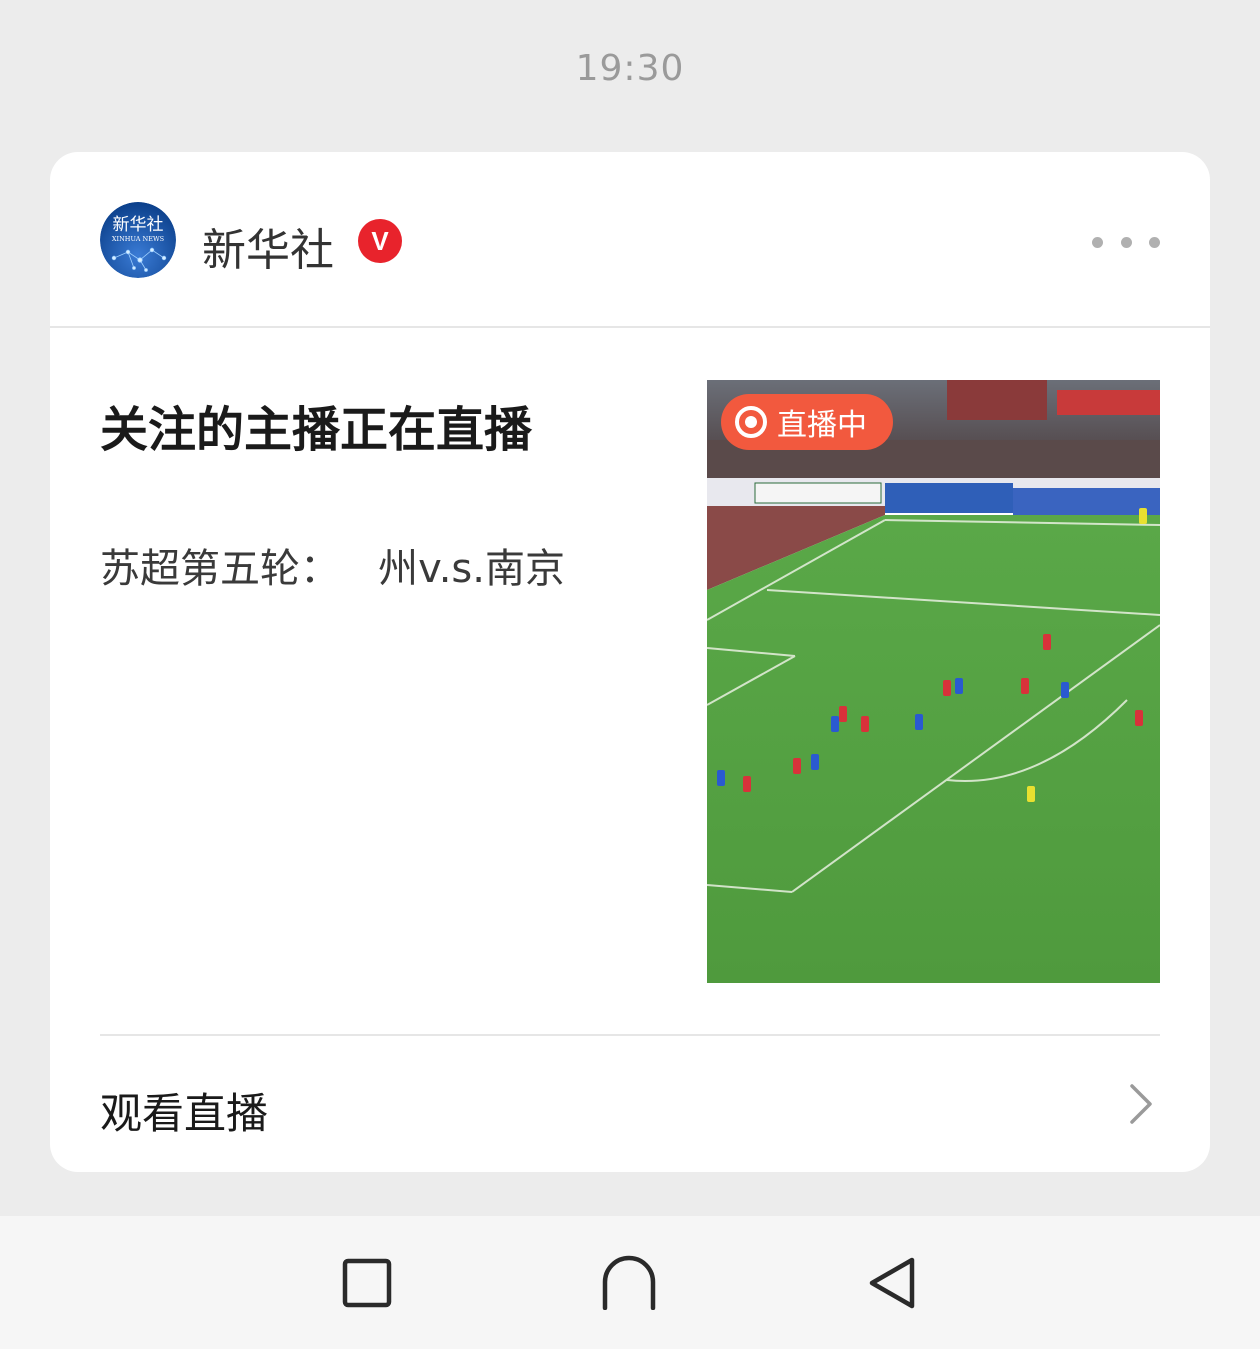 The image size is (1260, 1349). Describe the element at coordinates (1126, 242) in the screenshot. I see `more-options-icon` at that location.